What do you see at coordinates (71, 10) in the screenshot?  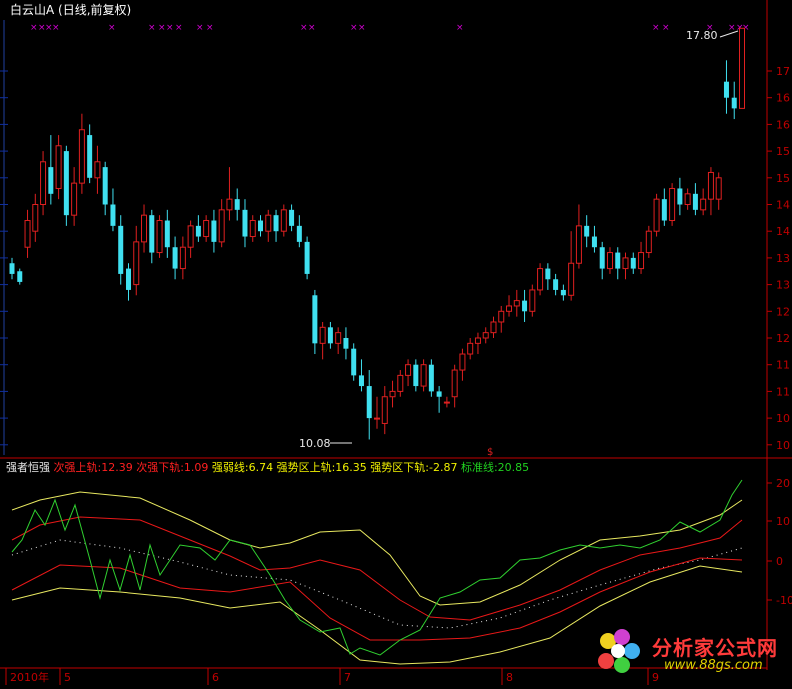 I see `chart-title: 白云山A (日线,前复权)` at bounding box center [71, 10].